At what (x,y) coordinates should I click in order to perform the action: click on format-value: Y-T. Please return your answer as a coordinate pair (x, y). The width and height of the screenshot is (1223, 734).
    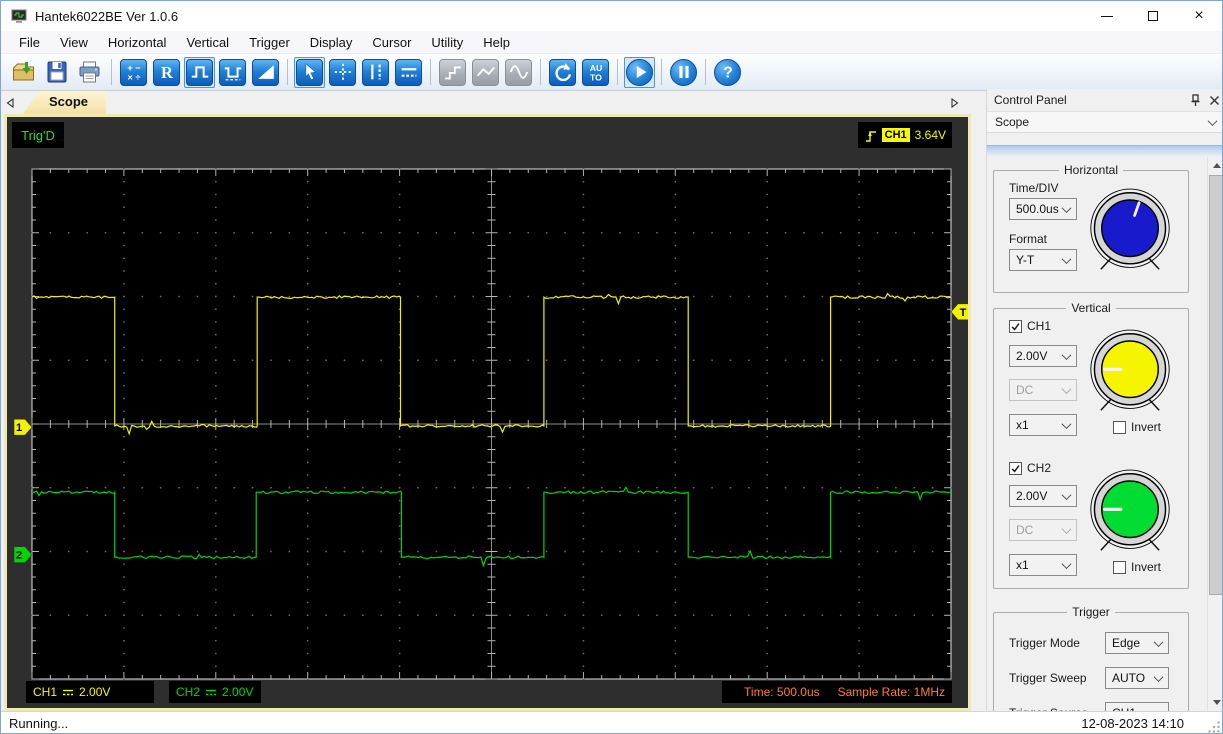
    Looking at the image, I should click on (1025, 260).